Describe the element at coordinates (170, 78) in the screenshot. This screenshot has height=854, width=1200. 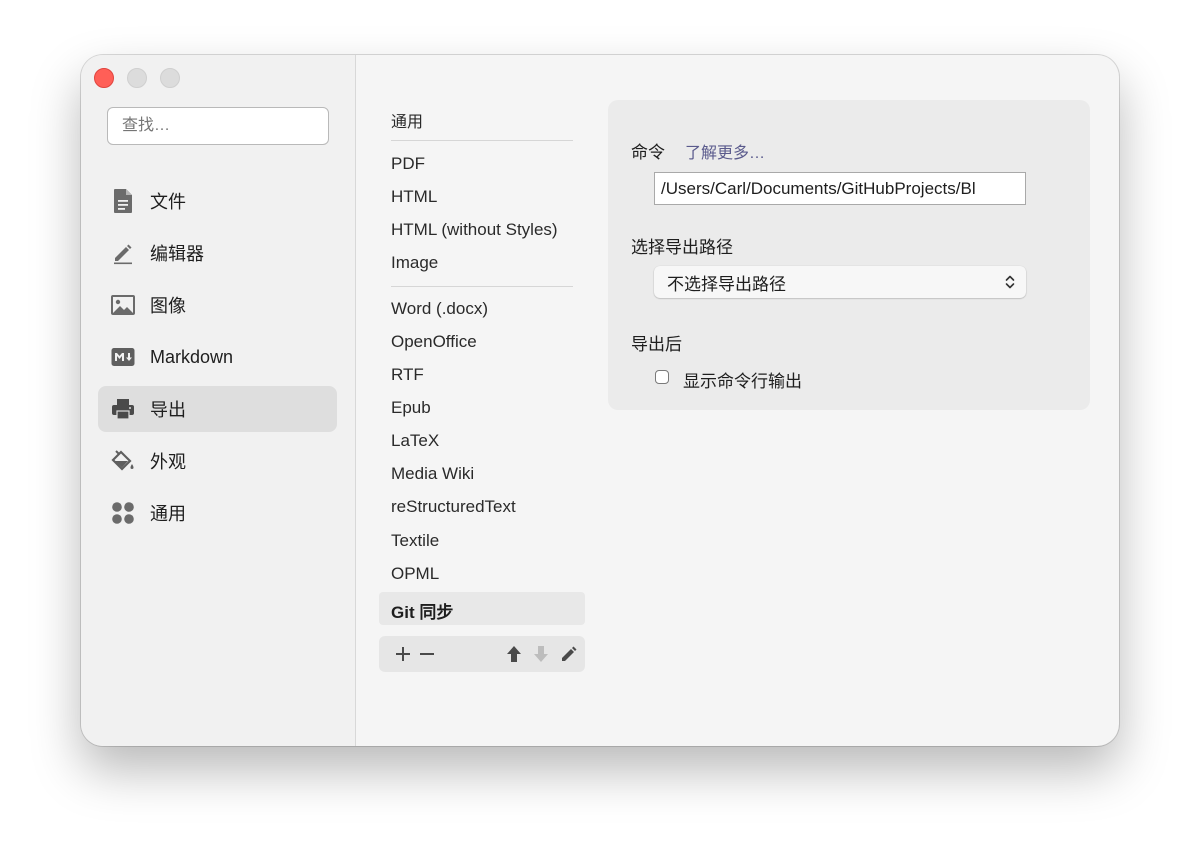
I see `zoom-window-button` at that location.